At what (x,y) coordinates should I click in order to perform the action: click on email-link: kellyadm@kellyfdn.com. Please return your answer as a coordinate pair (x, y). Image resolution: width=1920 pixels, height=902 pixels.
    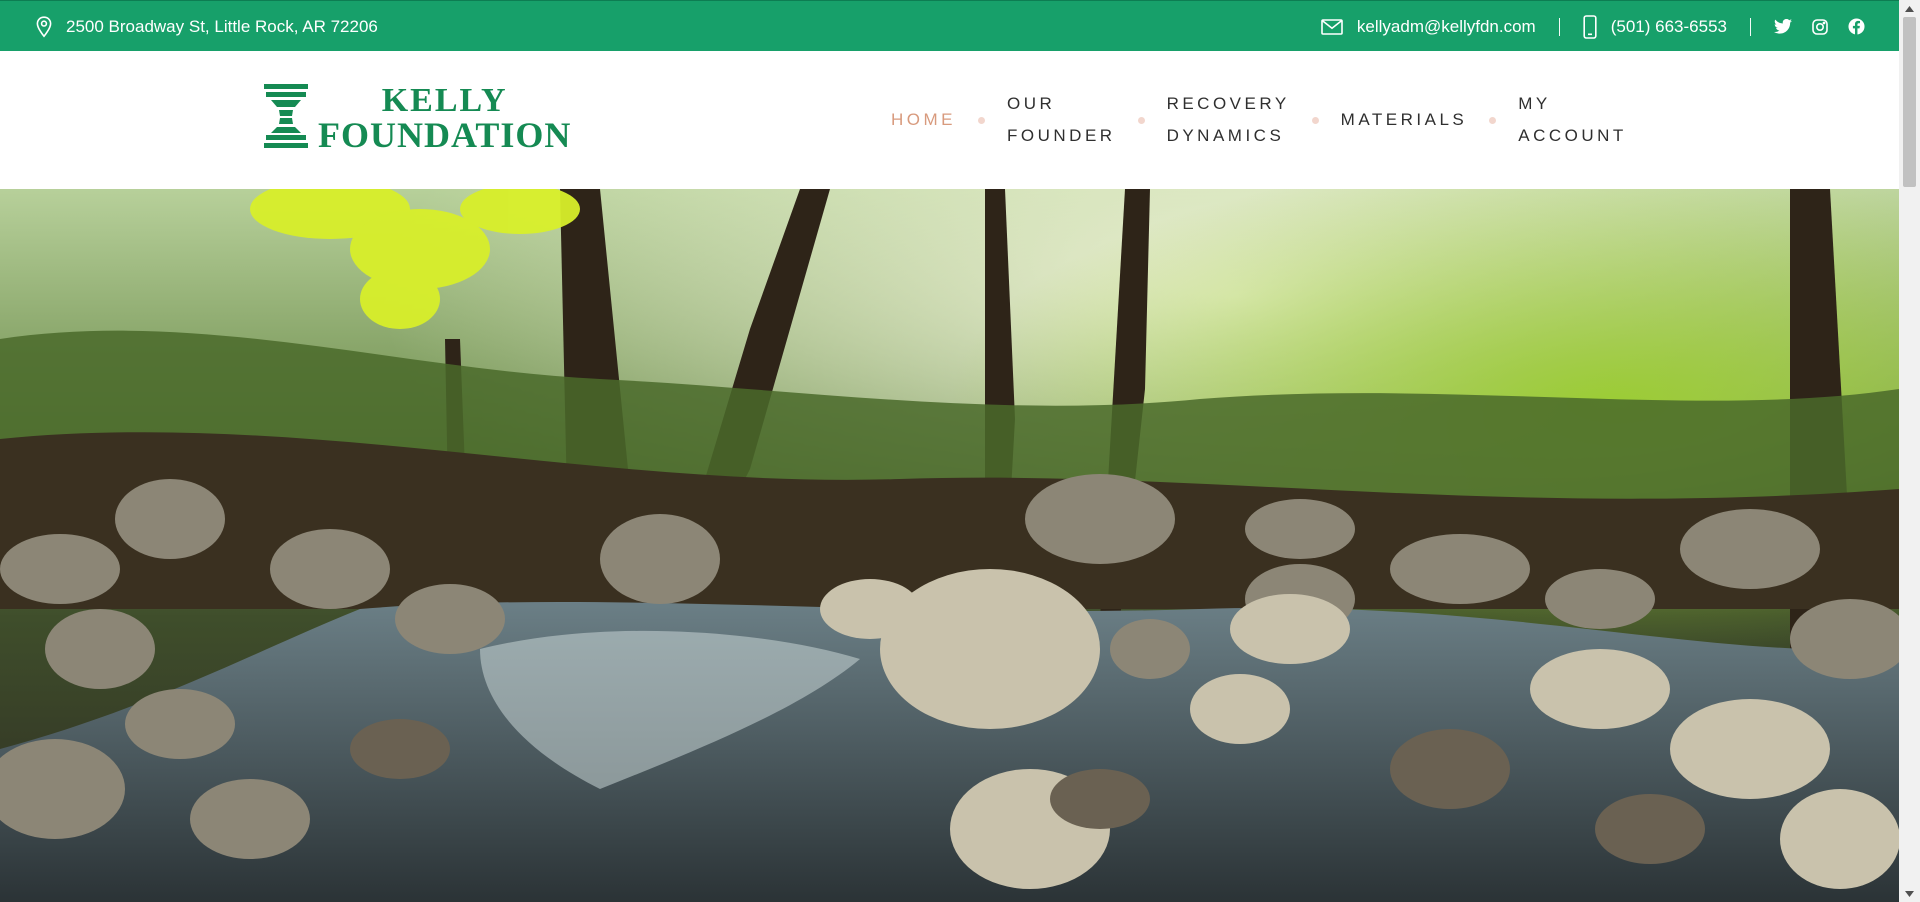
    Looking at the image, I should click on (1428, 27).